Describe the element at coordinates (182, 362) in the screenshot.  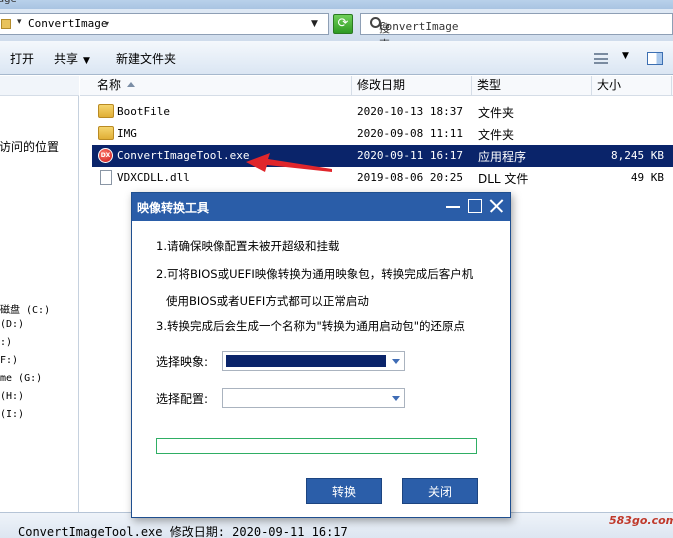
I see `select-image-label: 选择映象:` at that location.